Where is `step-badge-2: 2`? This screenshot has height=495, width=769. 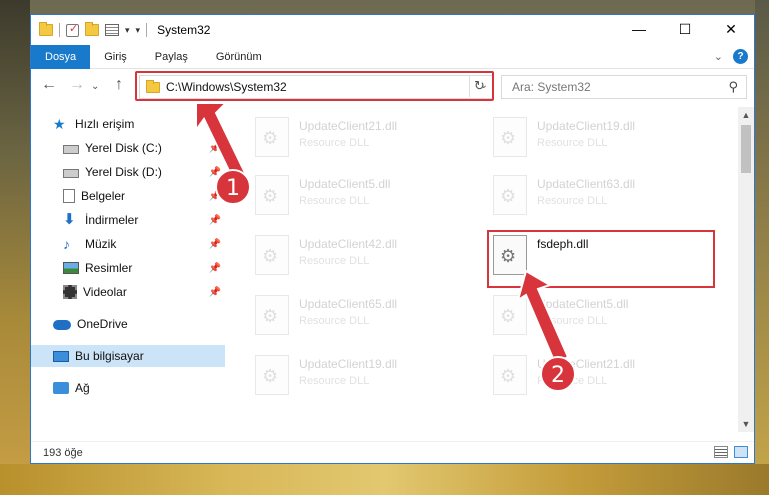 step-badge-2: 2 is located at coordinates (558, 374).